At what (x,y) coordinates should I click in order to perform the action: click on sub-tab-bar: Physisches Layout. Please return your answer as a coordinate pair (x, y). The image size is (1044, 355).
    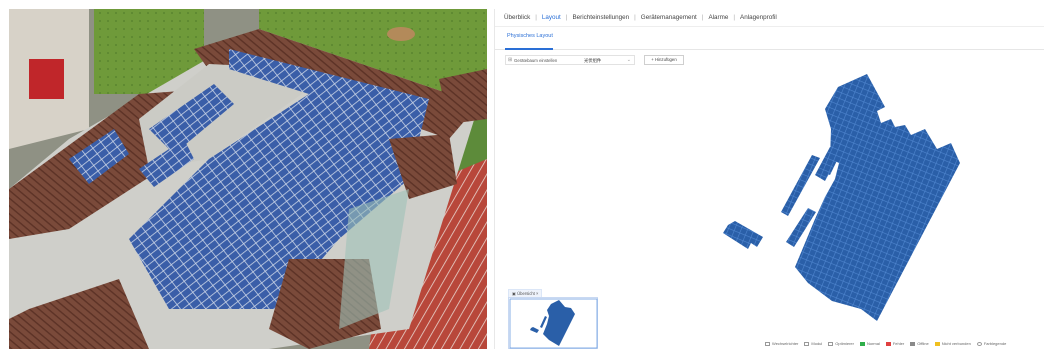
    Looking at the image, I should click on (769, 38).